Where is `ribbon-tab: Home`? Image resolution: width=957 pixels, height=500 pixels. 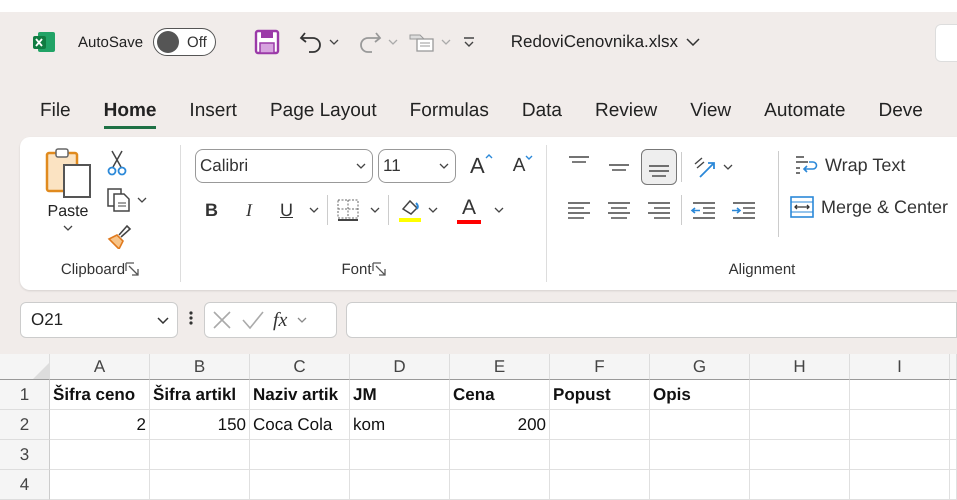 ribbon-tab: Home is located at coordinates (130, 112).